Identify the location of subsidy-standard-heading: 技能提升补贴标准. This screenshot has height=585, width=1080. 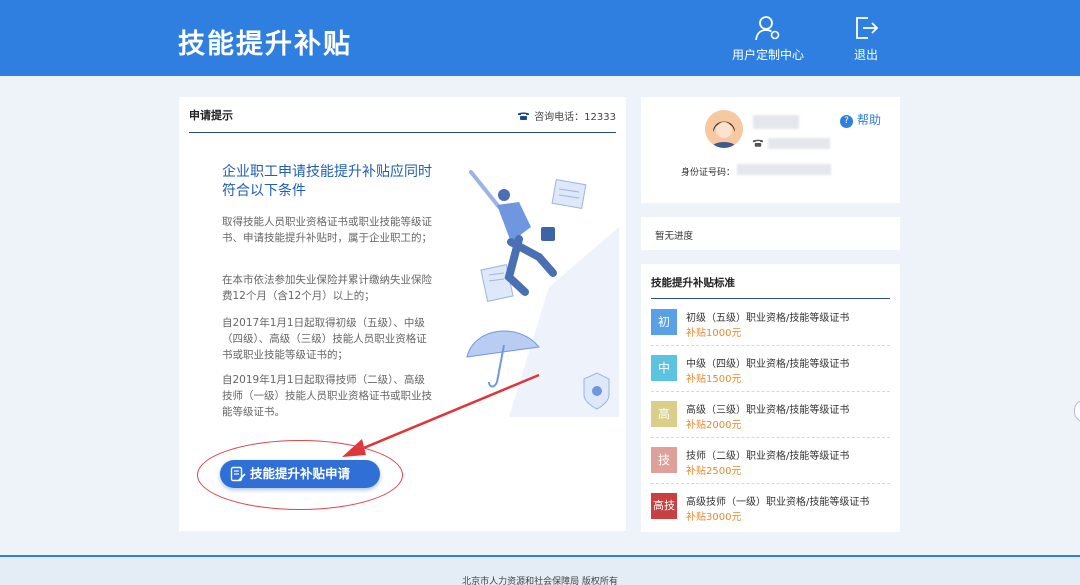
(693, 283).